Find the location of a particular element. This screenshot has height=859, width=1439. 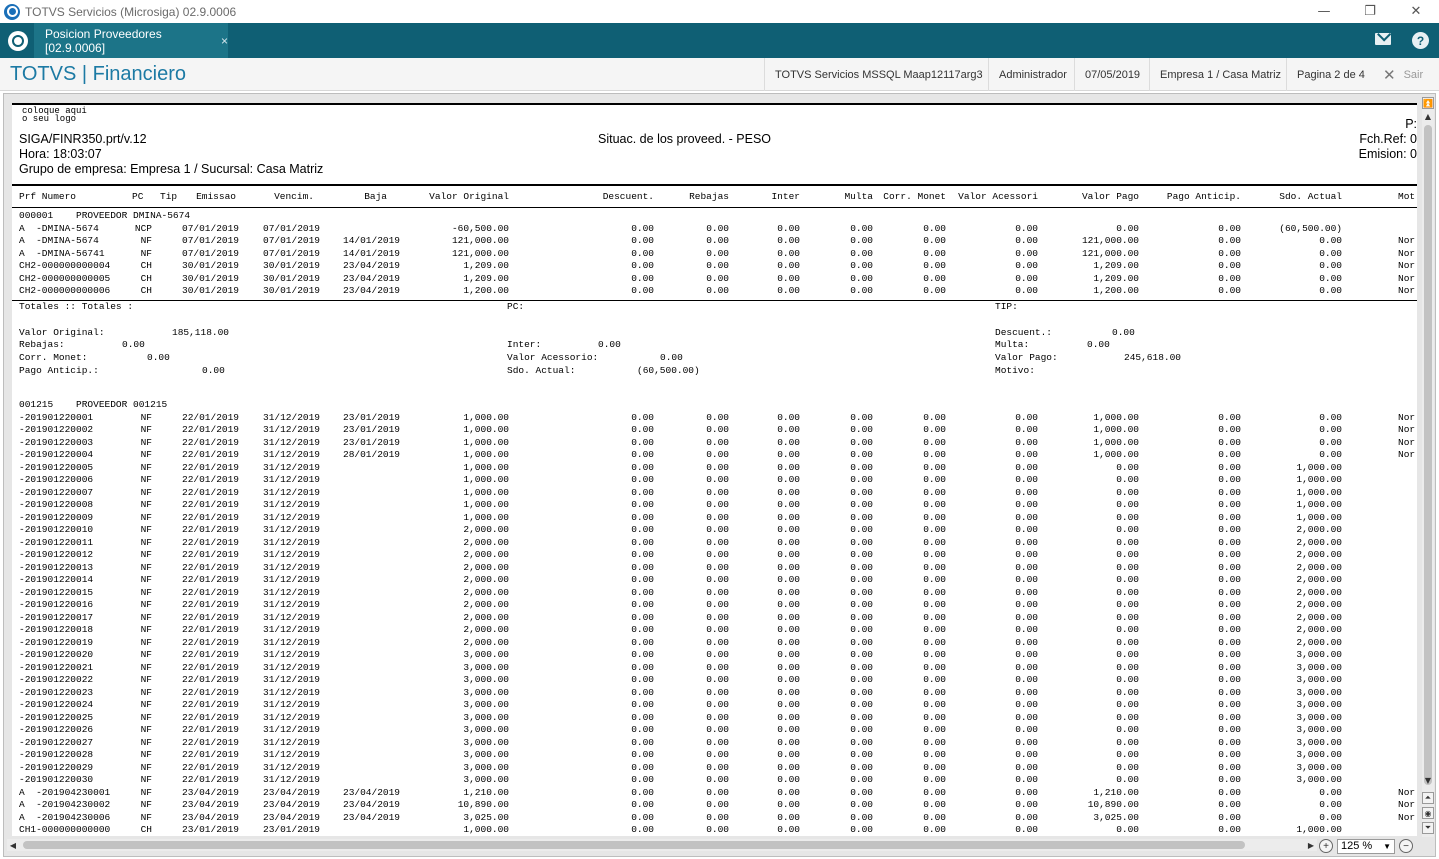

column-header: PC is located at coordinates (138, 196).